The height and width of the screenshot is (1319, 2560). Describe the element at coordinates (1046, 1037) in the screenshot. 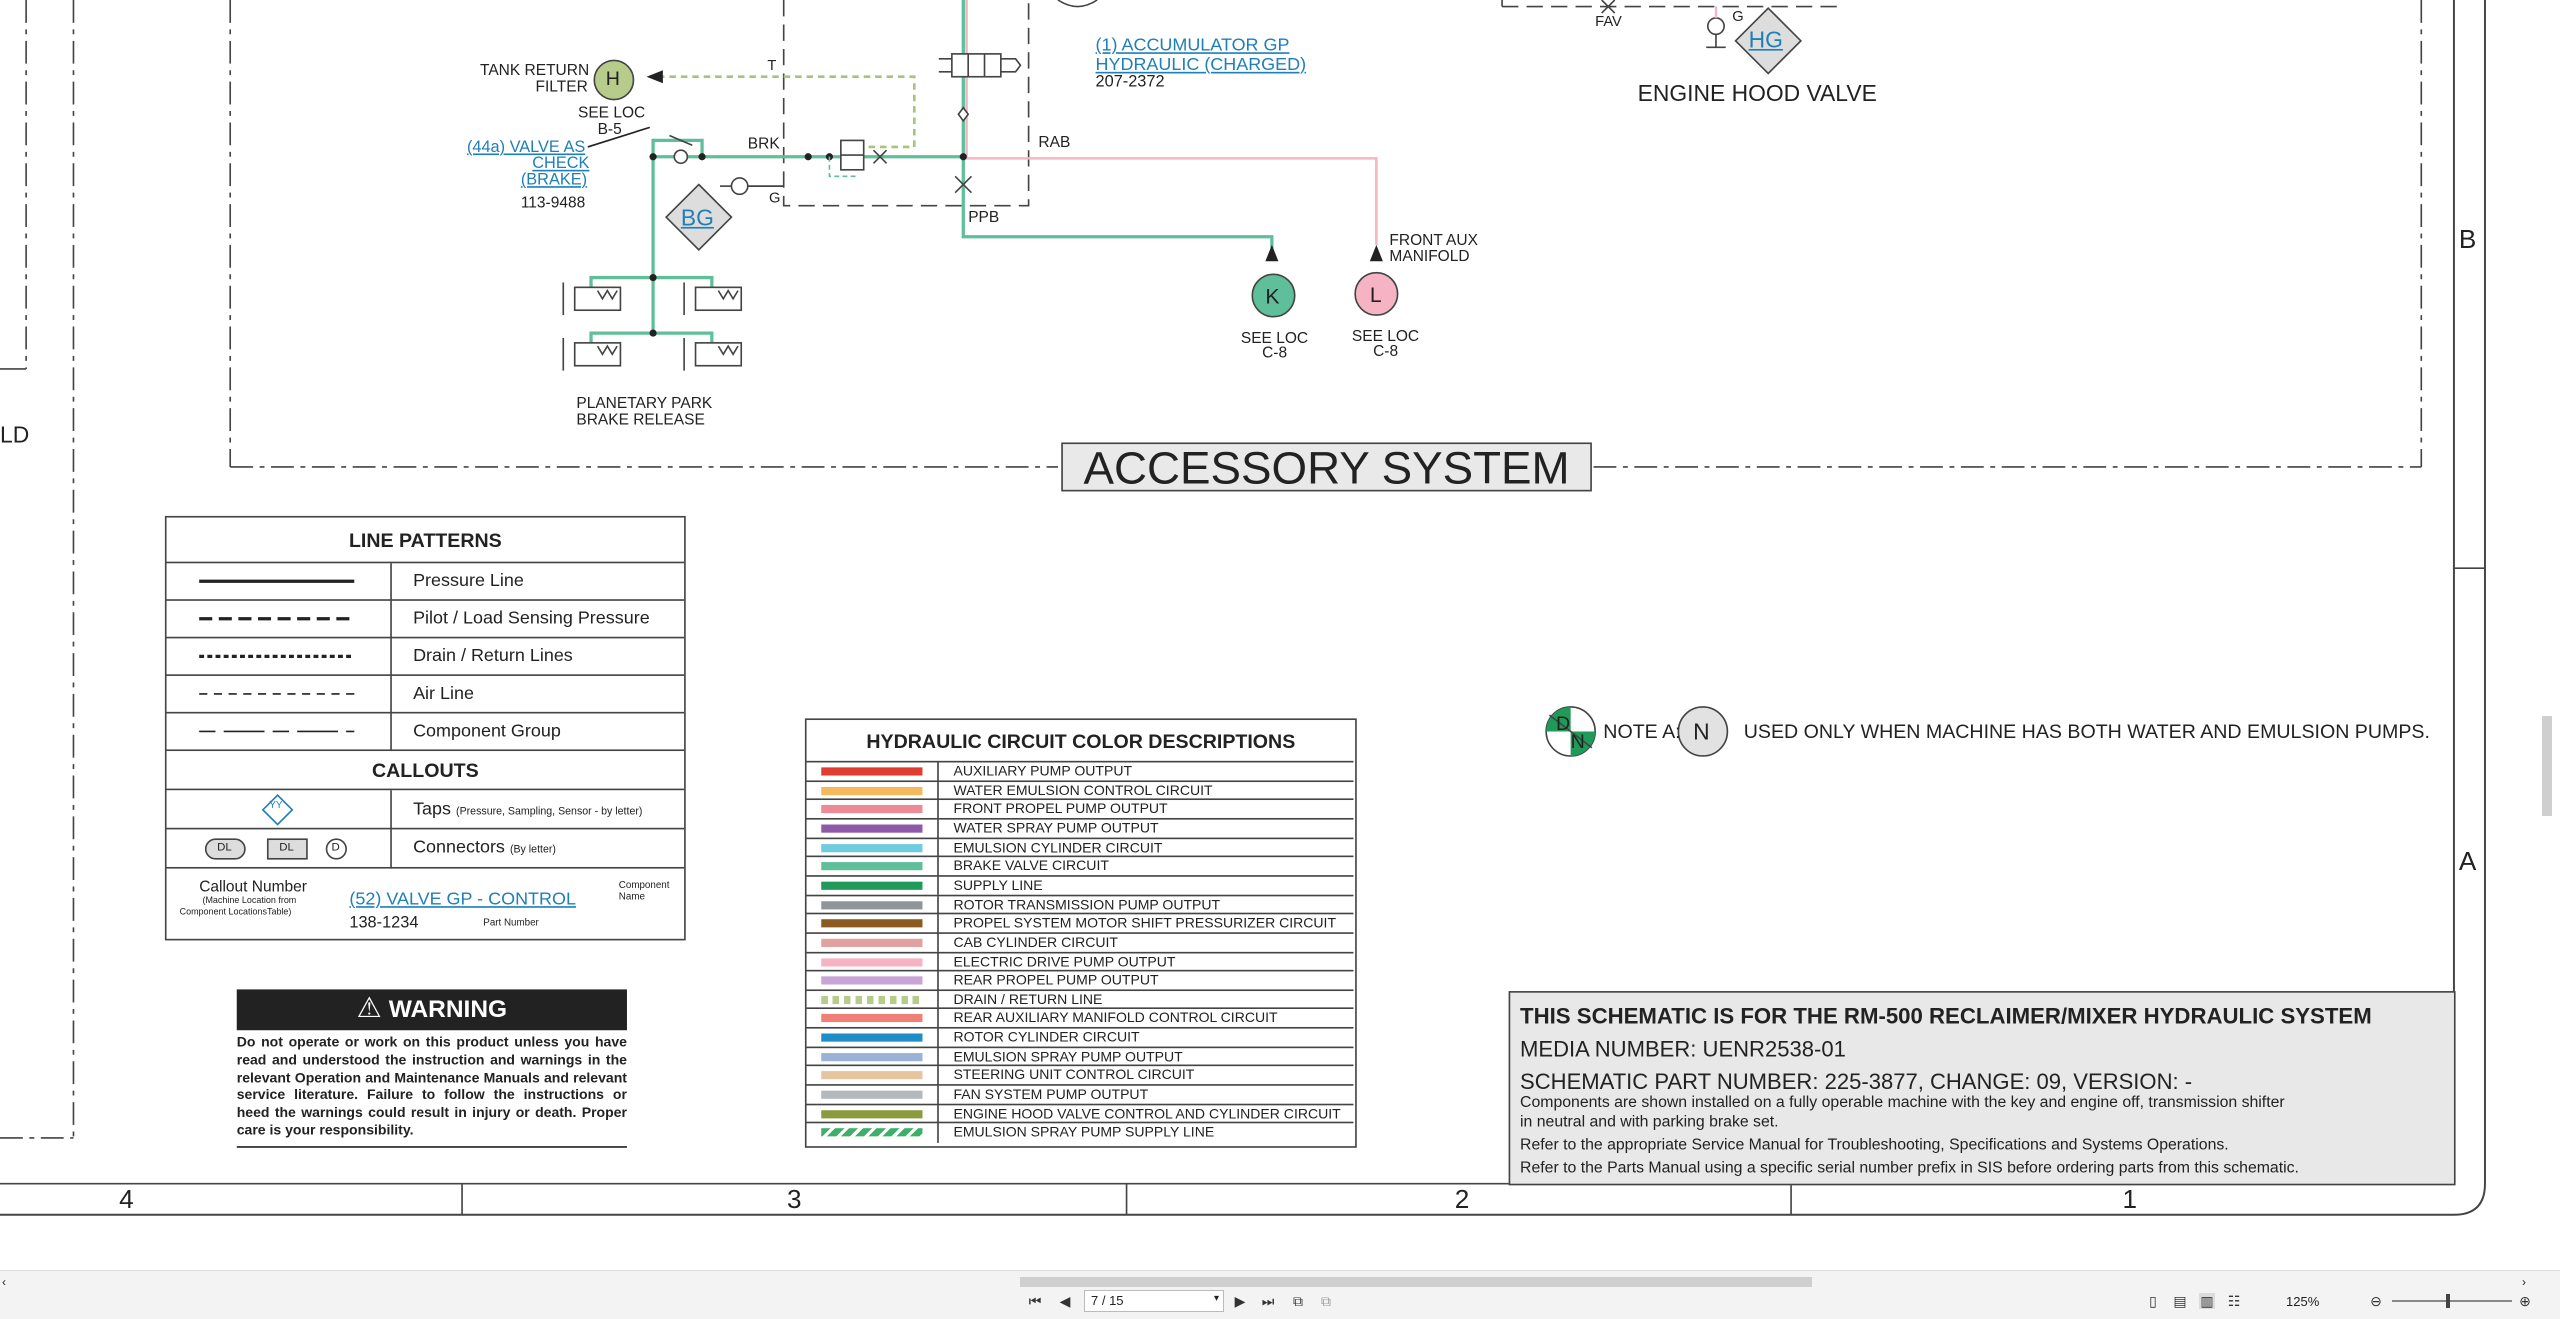

I see `color-label: ROTOR CYLINDER CIRCUIT` at that location.